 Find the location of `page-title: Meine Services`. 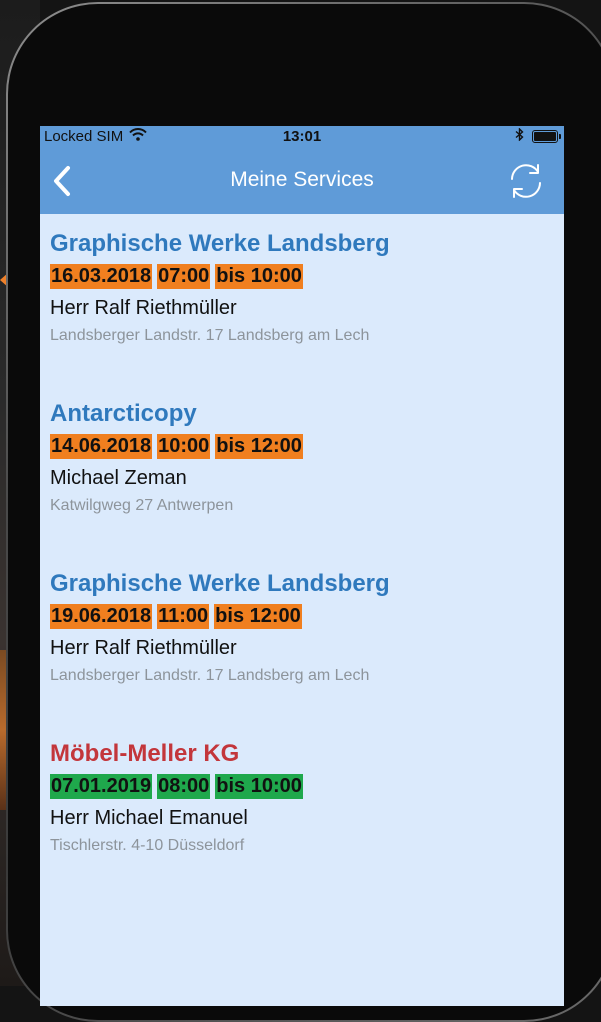

page-title: Meine Services is located at coordinates (302, 179).